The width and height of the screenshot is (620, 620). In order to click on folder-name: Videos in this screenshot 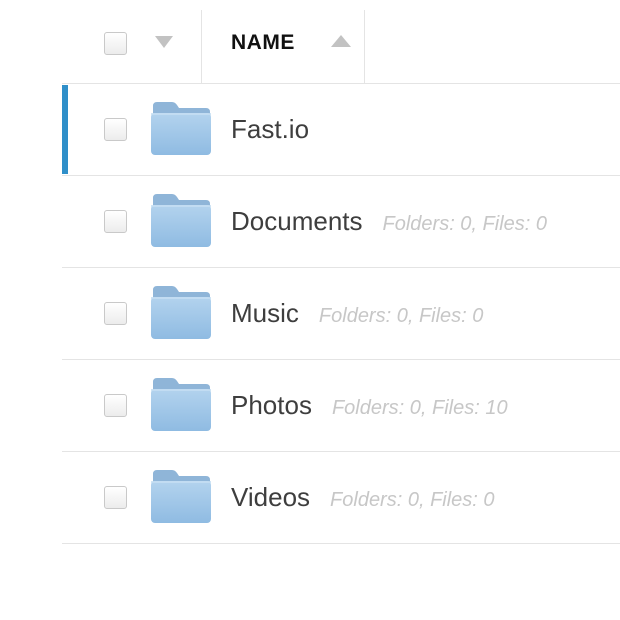, I will do `click(270, 497)`.